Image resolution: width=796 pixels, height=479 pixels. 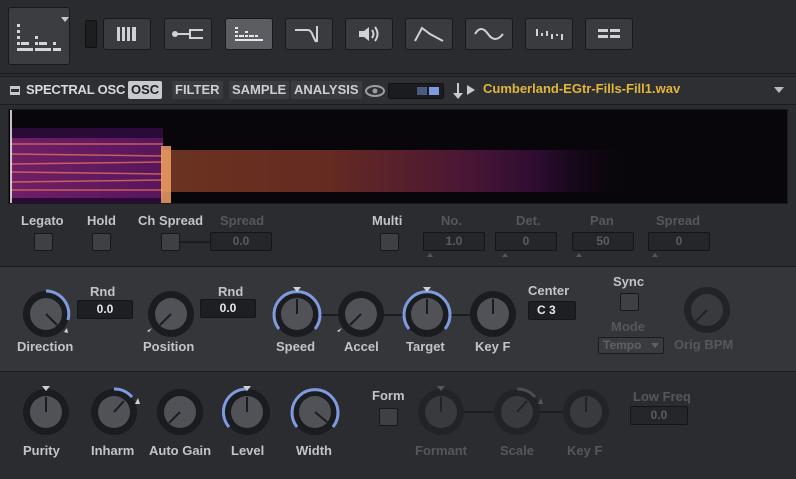 What do you see at coordinates (416, 91) in the screenshot?
I see `display-slider` at bounding box center [416, 91].